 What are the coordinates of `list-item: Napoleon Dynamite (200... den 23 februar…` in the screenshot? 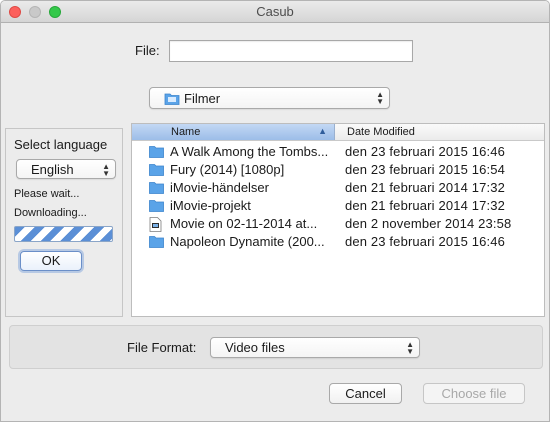 It's located at (338, 242).